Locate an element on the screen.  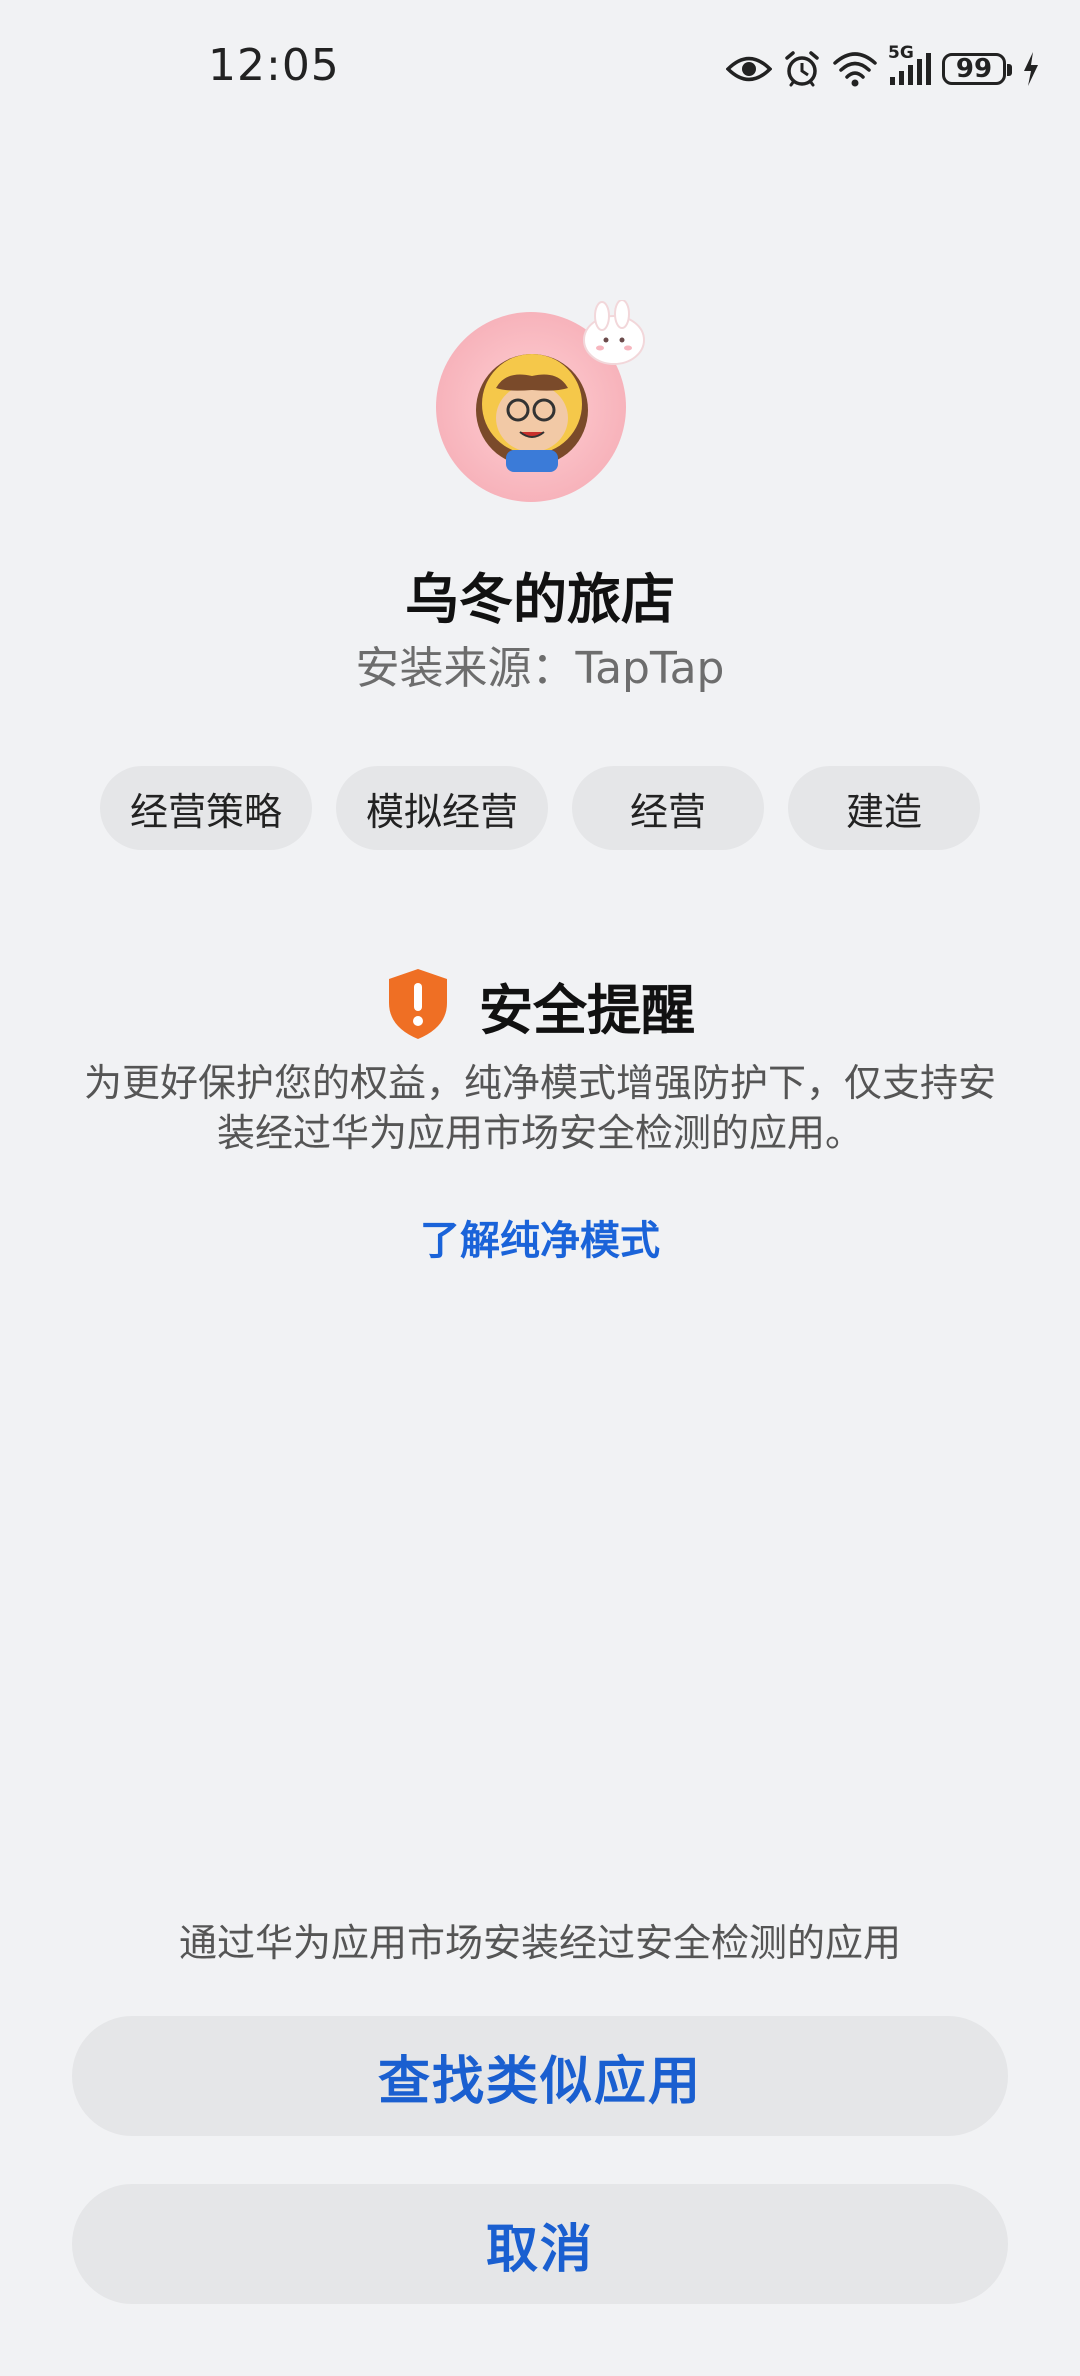
battery-level: 99 is located at coordinates (977, 69).